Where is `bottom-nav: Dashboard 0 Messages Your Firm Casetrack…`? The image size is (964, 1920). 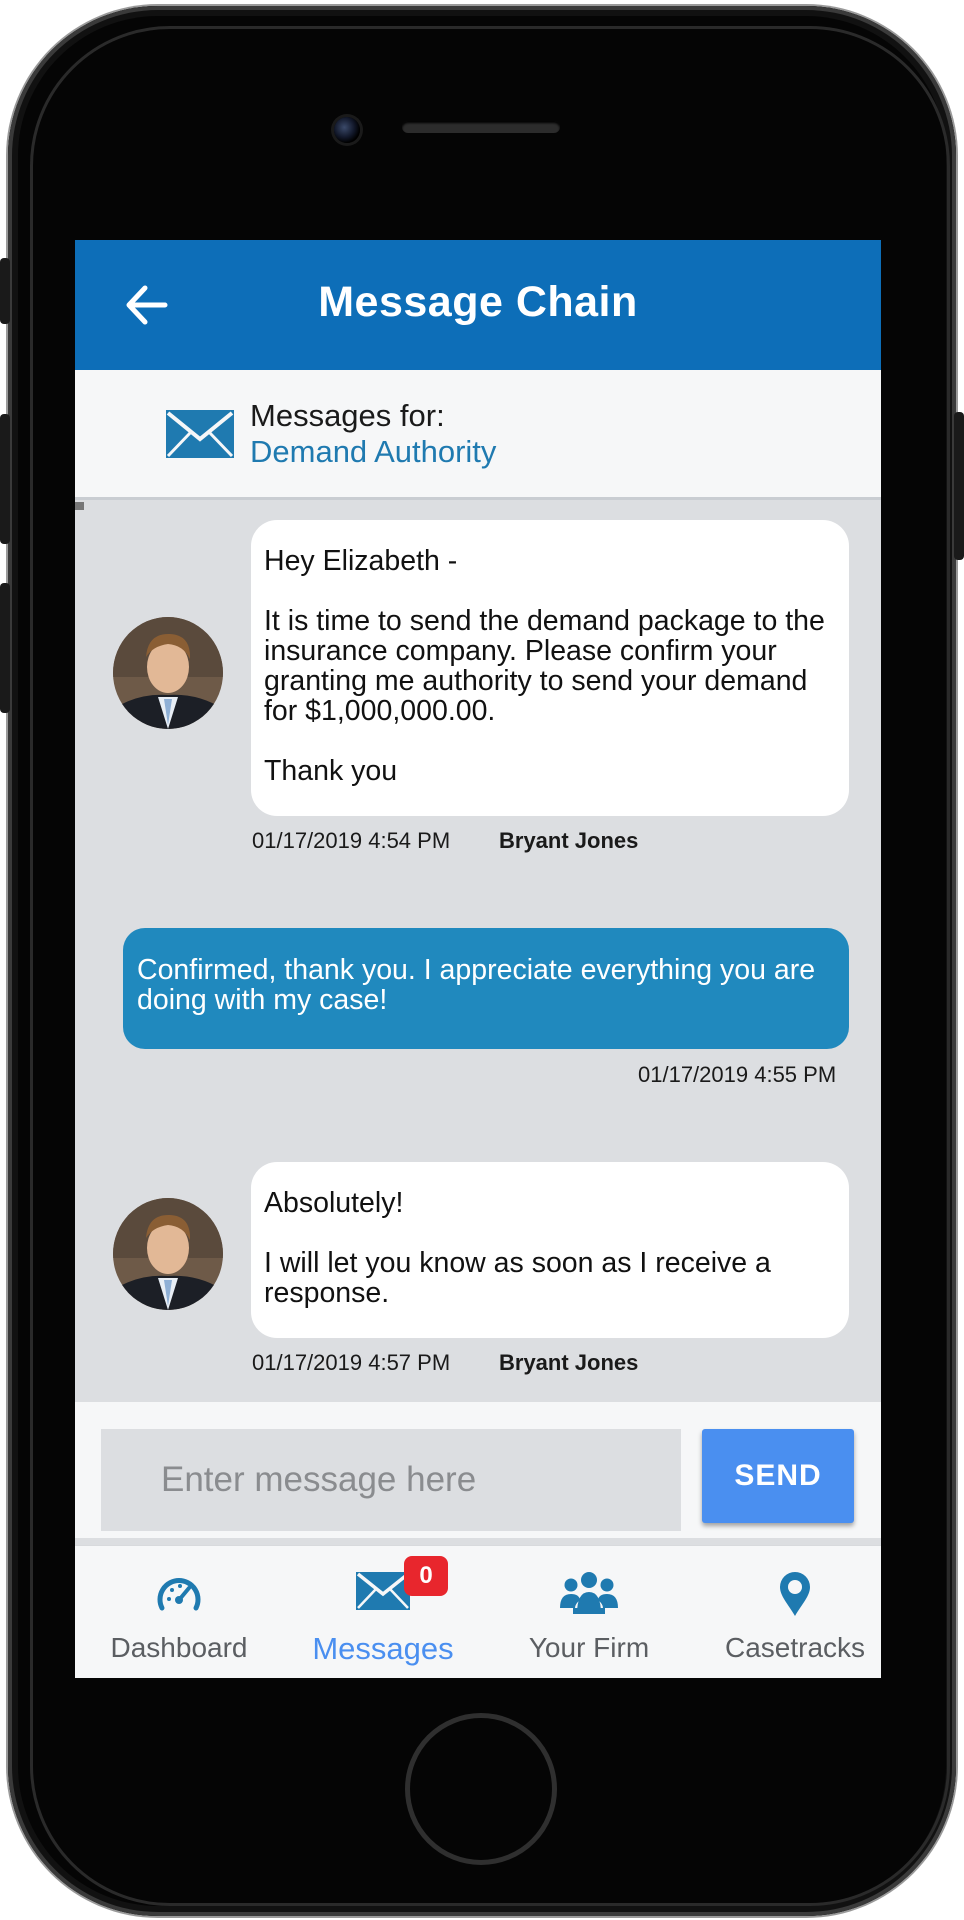 bottom-nav: Dashboard 0 Messages Your Firm Casetrack… is located at coordinates (478, 1611).